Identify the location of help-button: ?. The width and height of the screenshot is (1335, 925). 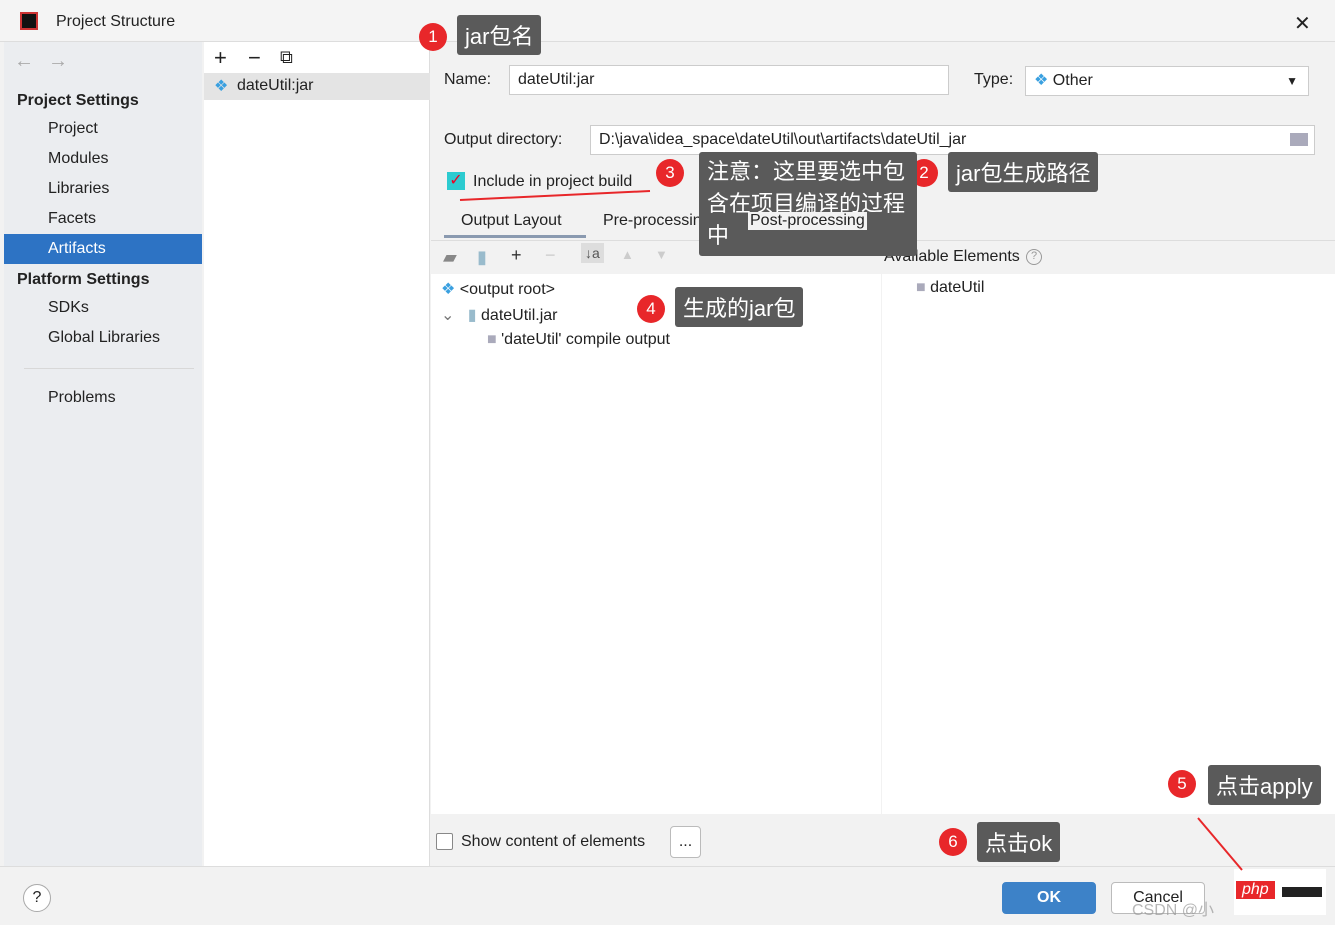
(37, 898).